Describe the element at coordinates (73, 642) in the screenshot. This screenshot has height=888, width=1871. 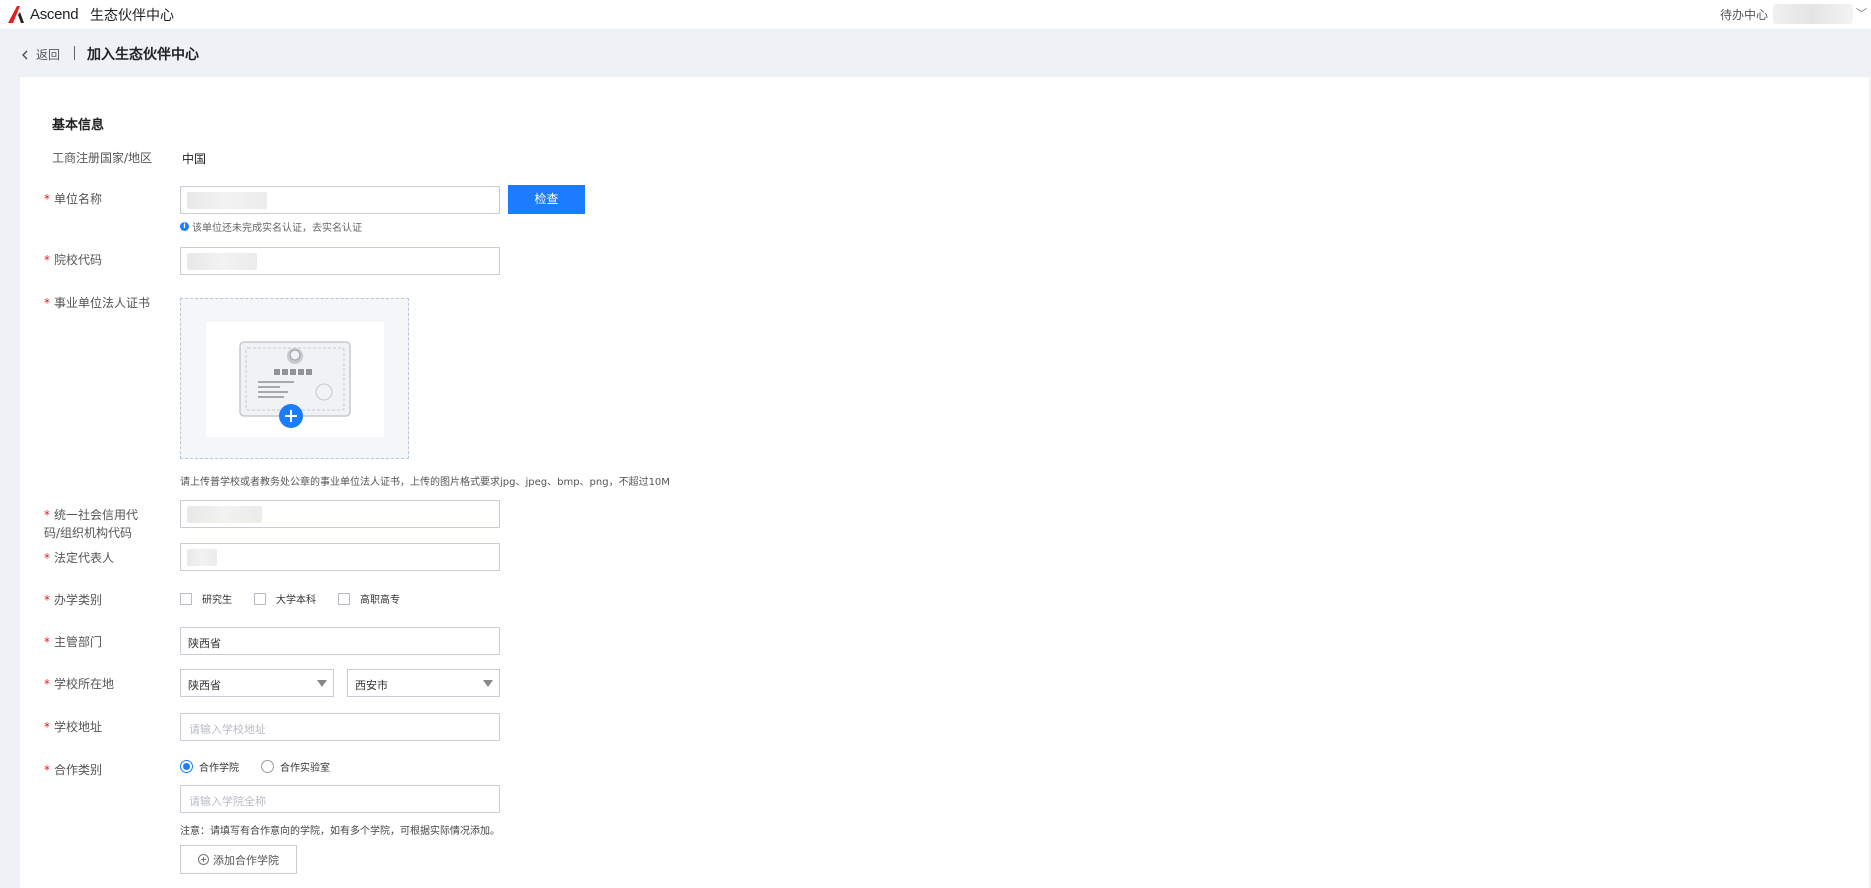
I see `authority-label: * 主管部门` at that location.